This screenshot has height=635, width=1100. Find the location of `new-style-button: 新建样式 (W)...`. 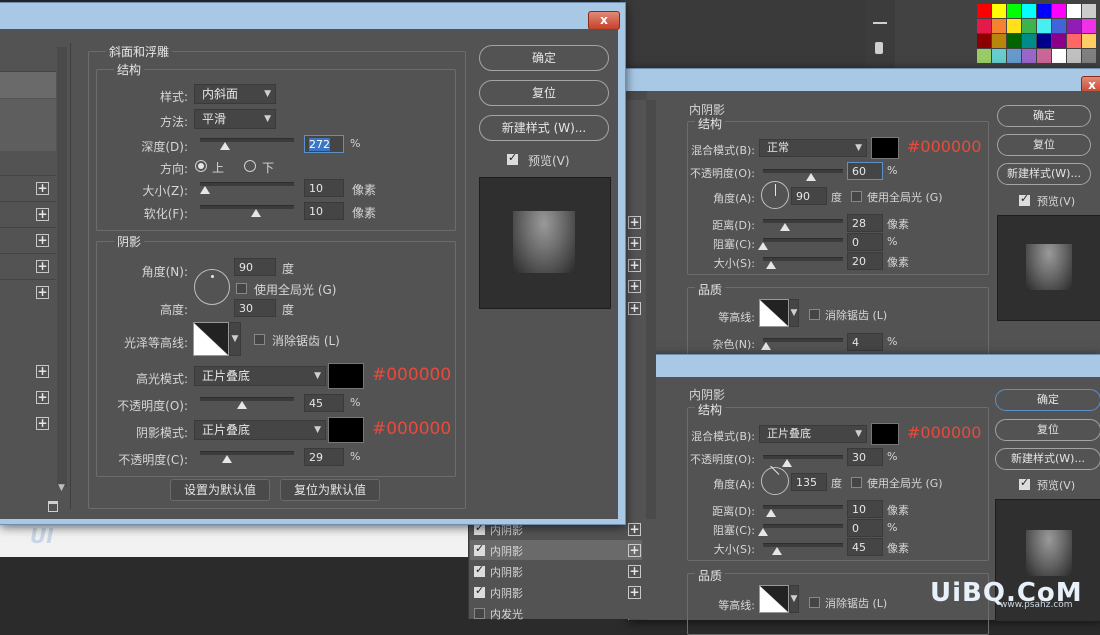

new-style-button: 新建样式 (W)... is located at coordinates (544, 128).